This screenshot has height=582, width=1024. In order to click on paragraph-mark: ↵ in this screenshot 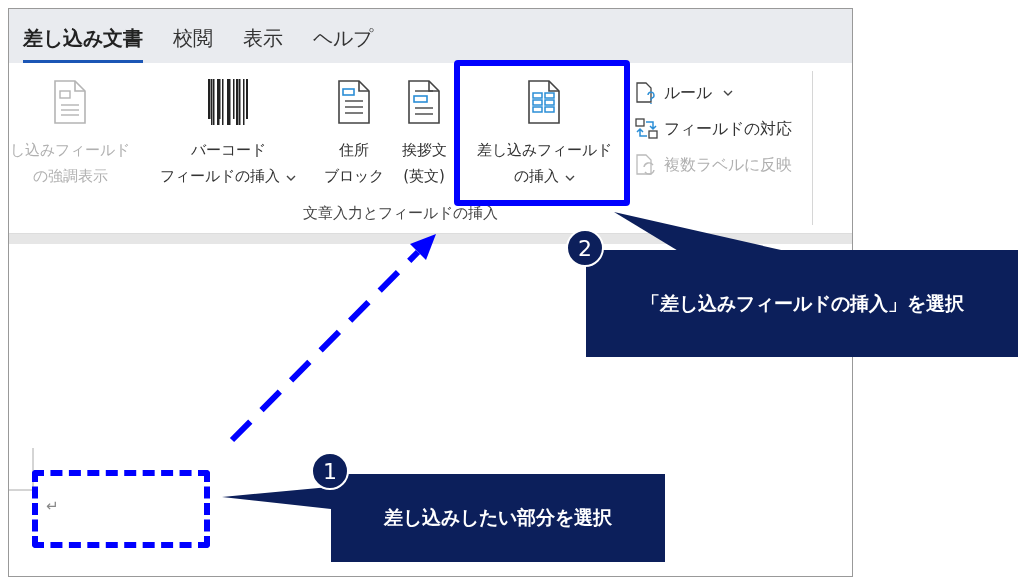, I will do `click(52, 506)`.